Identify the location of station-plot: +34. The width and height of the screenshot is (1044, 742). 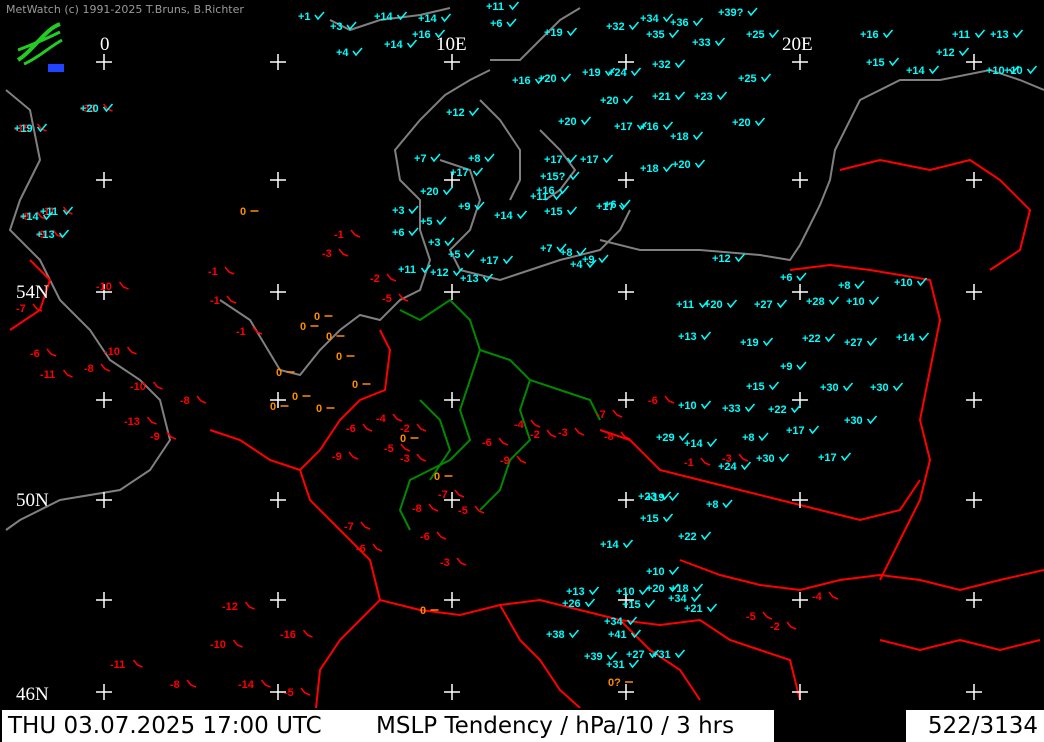
(657, 19).